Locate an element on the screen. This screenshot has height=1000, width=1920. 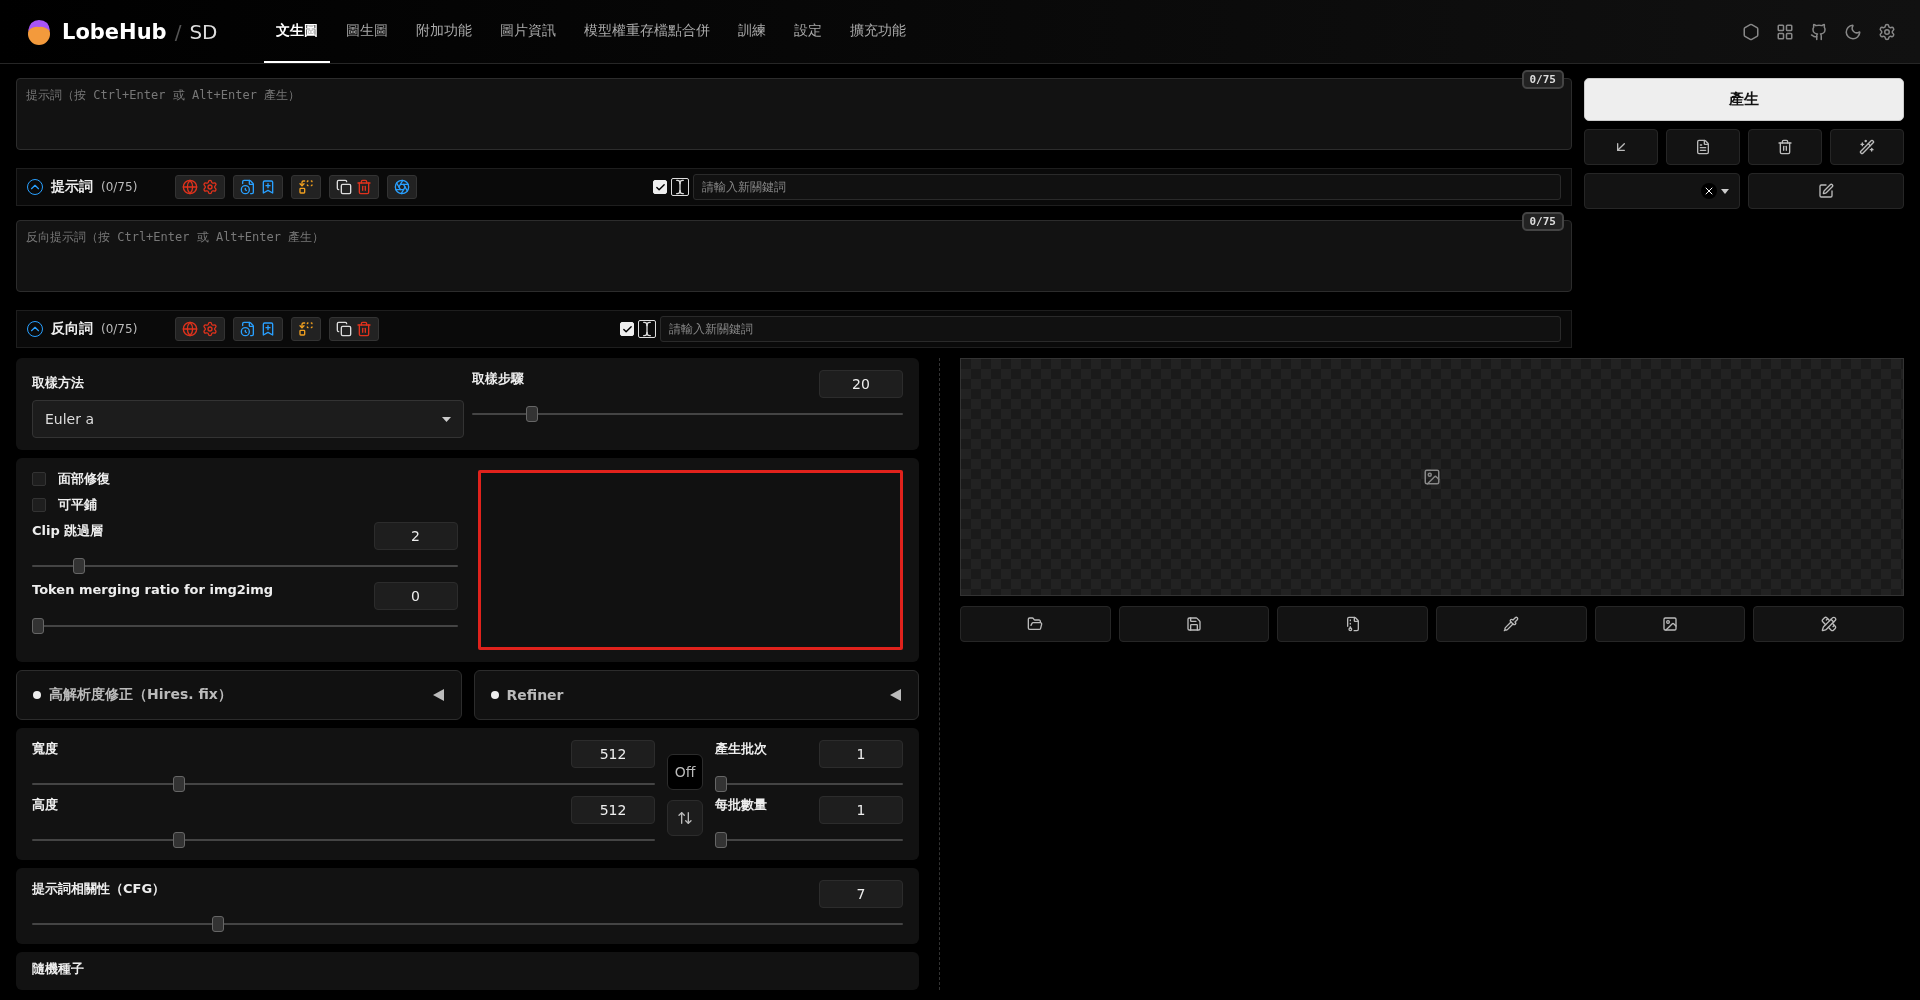
slider-label: Clip 跳過層 is located at coordinates (68, 531).